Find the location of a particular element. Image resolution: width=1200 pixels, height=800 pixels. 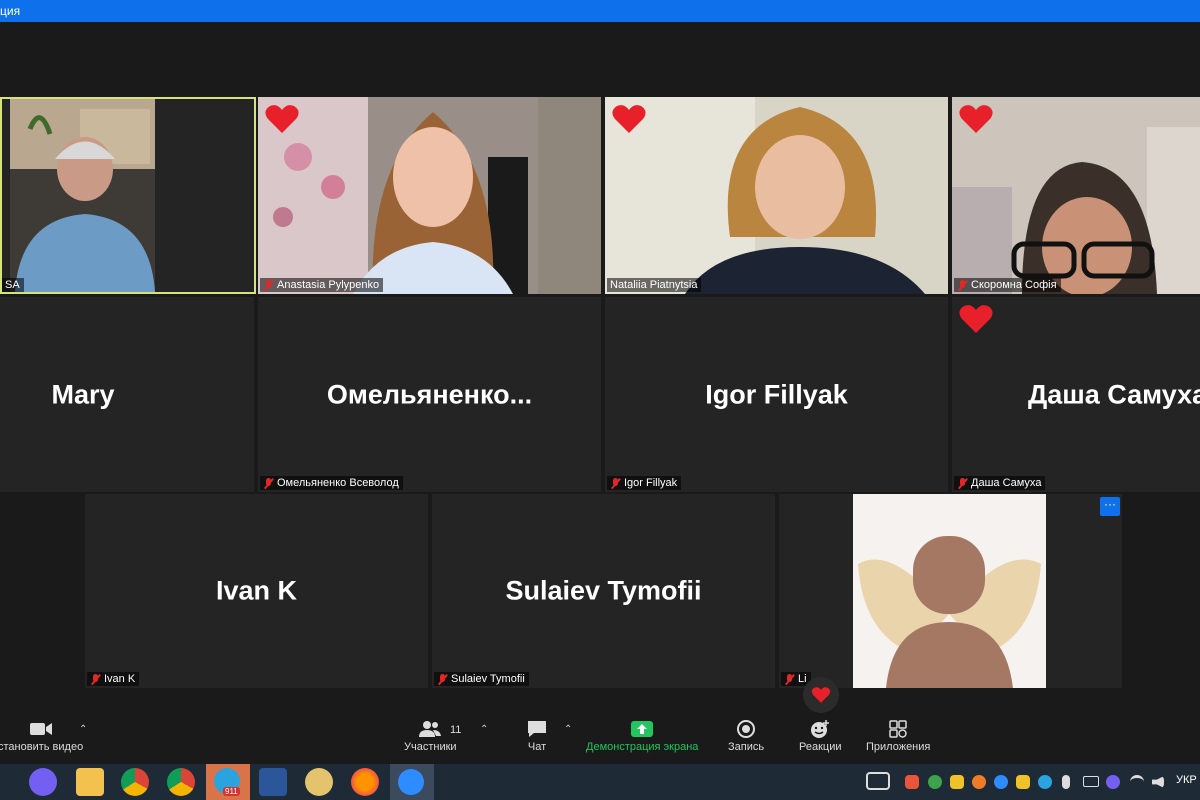

participant-tile-ivan: Ivan K Ivan K is located at coordinates (256, 591).